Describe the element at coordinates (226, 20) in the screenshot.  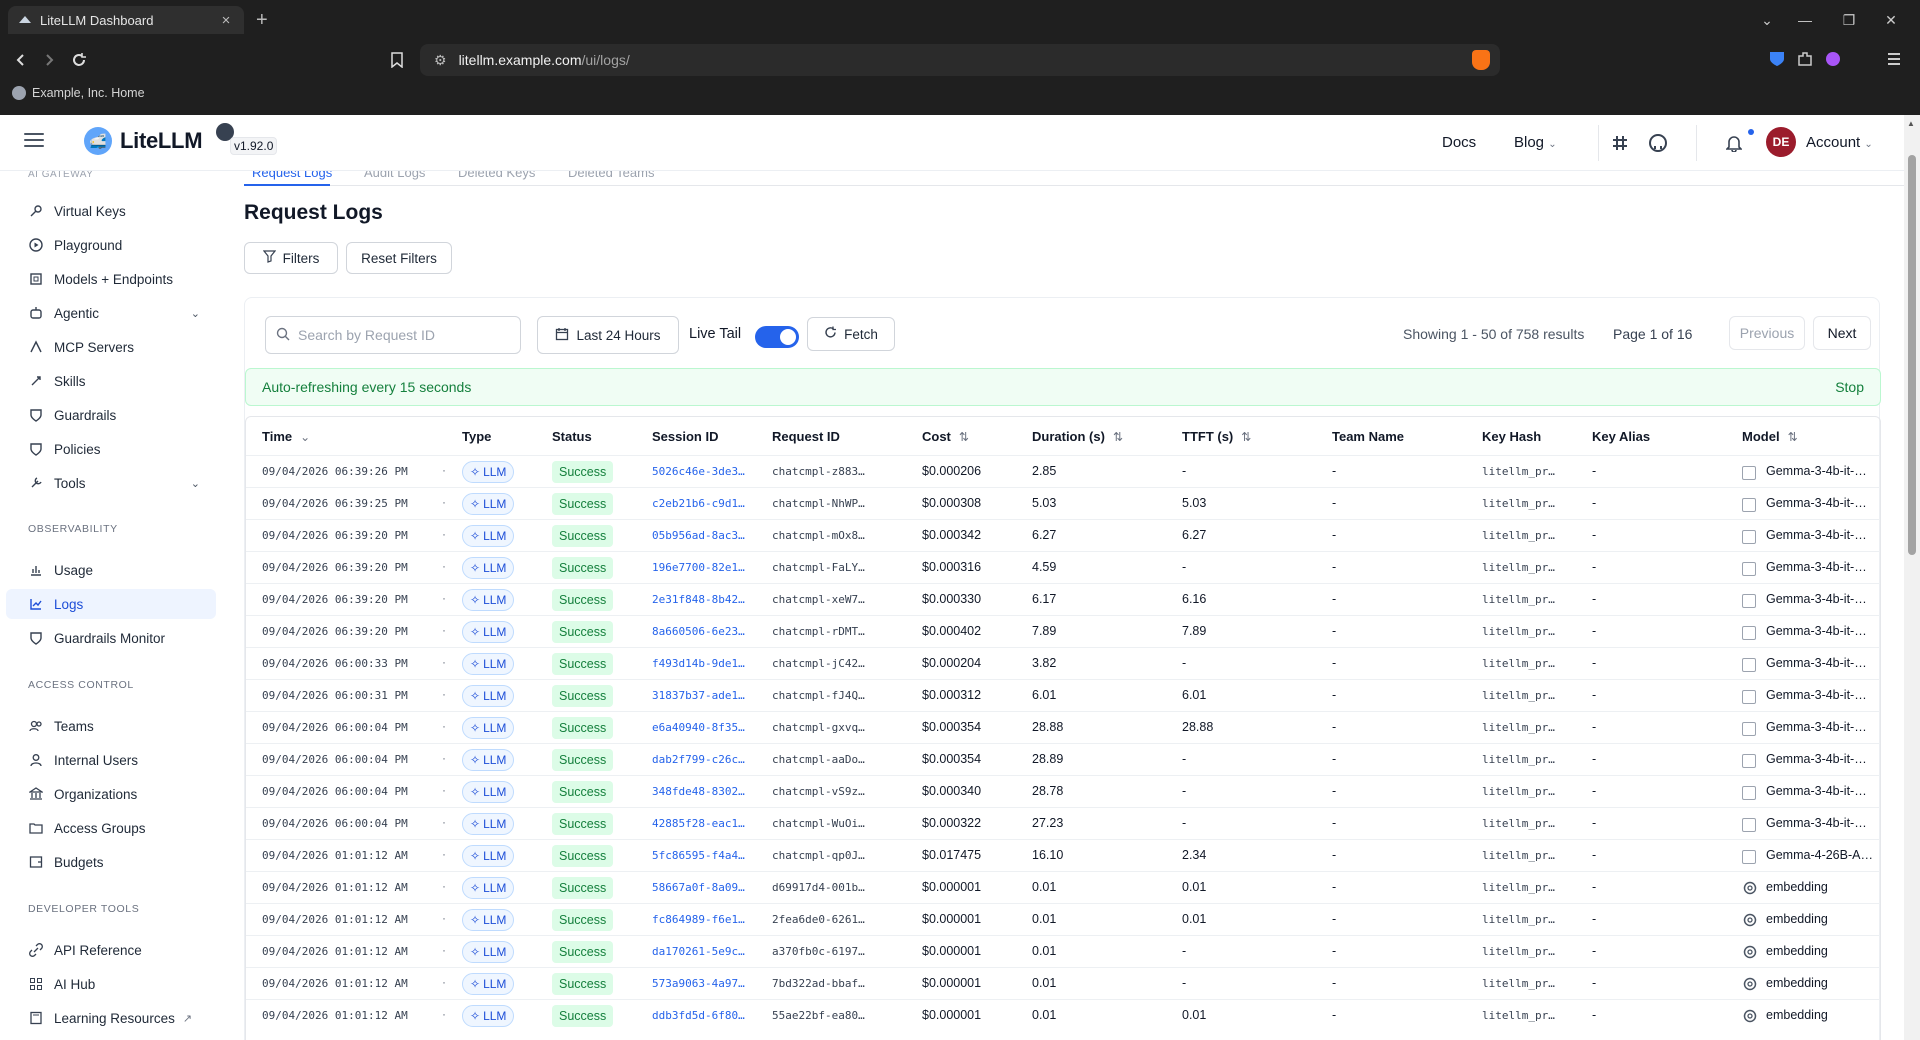
I see `tab-close-icon: ×` at that location.